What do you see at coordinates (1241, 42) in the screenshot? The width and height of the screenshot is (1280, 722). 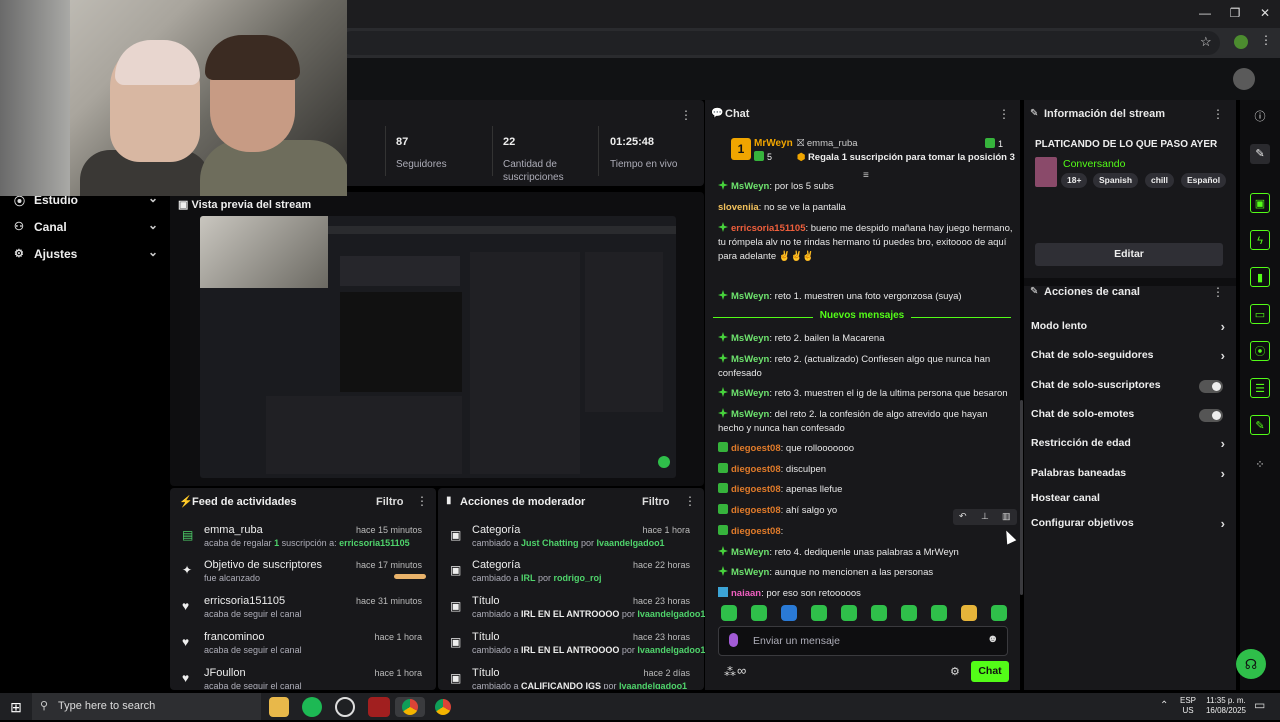 I see `profile-avatar` at bounding box center [1241, 42].